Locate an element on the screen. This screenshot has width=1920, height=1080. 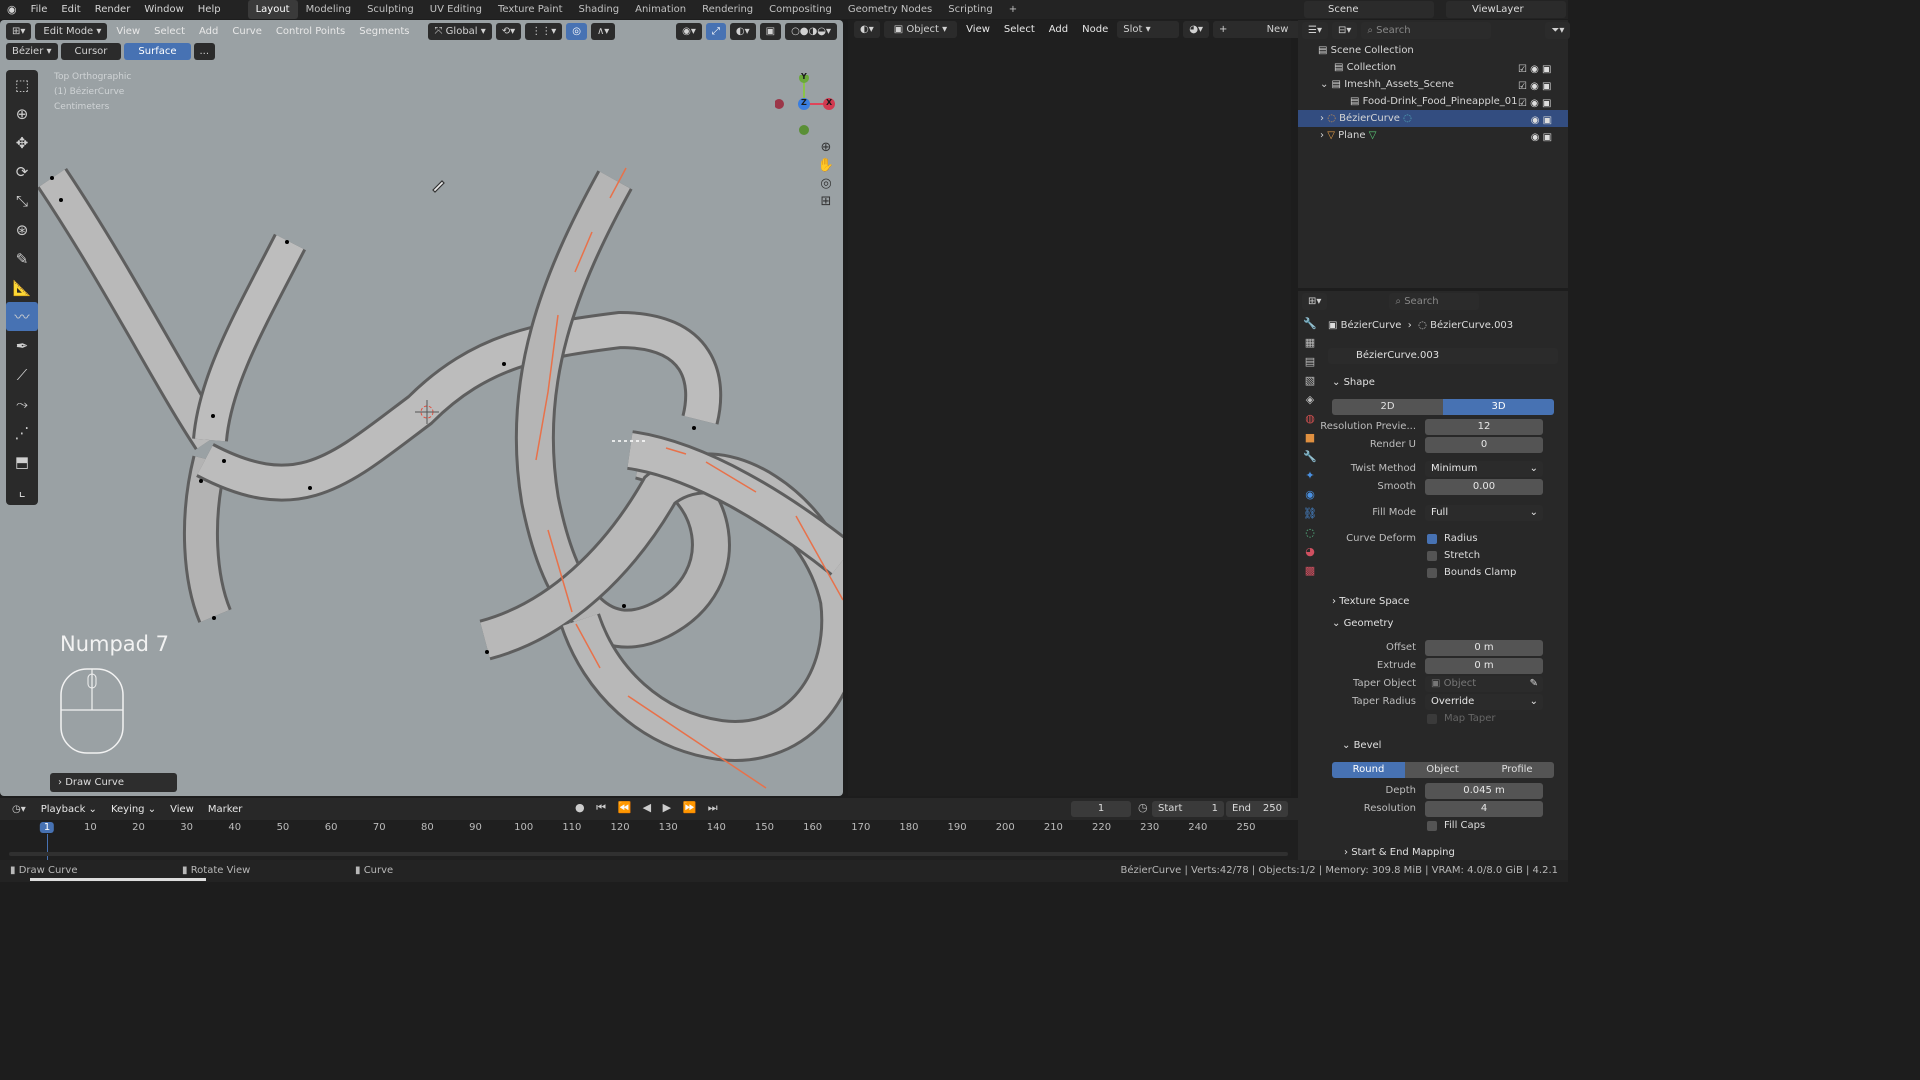
draw-curve-tool-icon: 〰 is located at coordinates (22, 316).